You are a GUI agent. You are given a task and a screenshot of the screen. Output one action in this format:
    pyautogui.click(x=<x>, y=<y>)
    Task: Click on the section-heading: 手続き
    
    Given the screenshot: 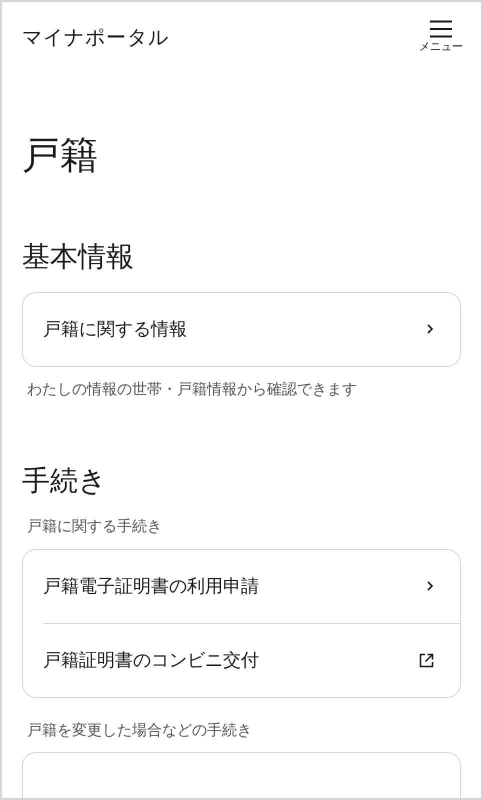 What is the action you would take?
    pyautogui.click(x=65, y=481)
    